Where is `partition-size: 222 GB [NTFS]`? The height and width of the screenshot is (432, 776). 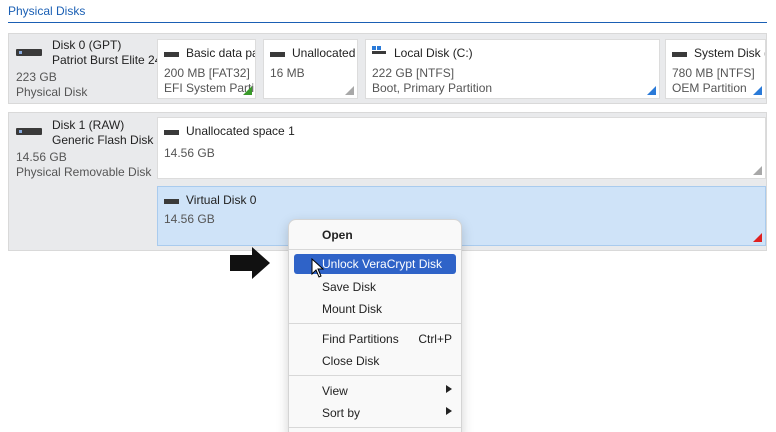
partition-size: 222 GB [NTFS] is located at coordinates (413, 73).